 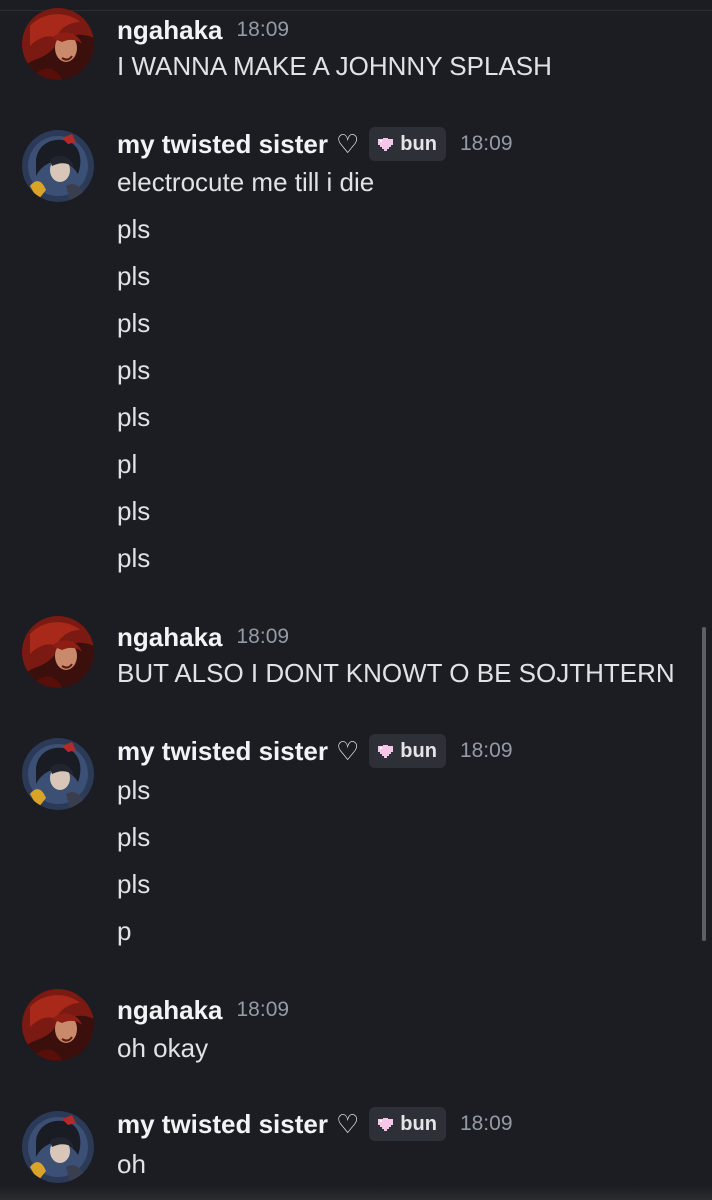 What do you see at coordinates (396, 673) in the screenshot?
I see `message-text: BUT ALSO I DONT KNOWT O BE SOJTHTERN` at bounding box center [396, 673].